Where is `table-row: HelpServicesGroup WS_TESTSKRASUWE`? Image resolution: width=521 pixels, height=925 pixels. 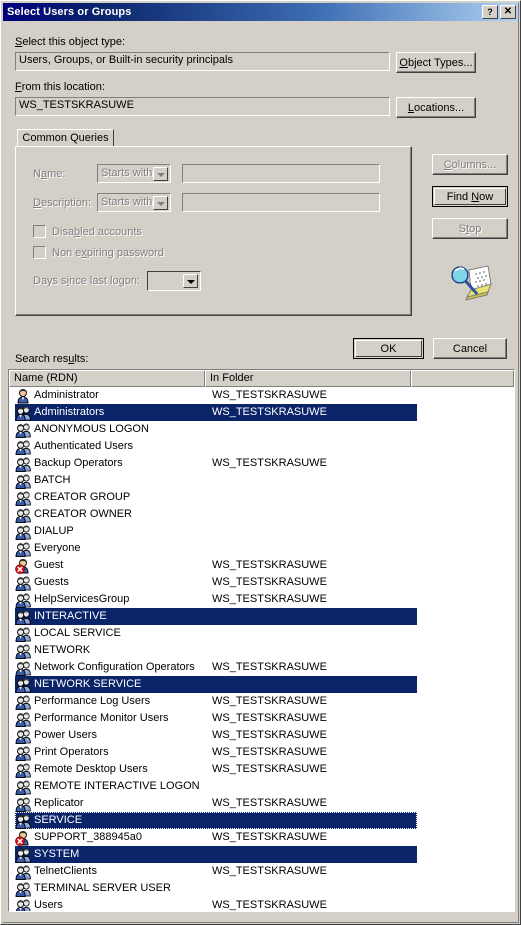 table-row: HelpServicesGroup WS_TESTSKRASUWE is located at coordinates (261, 599).